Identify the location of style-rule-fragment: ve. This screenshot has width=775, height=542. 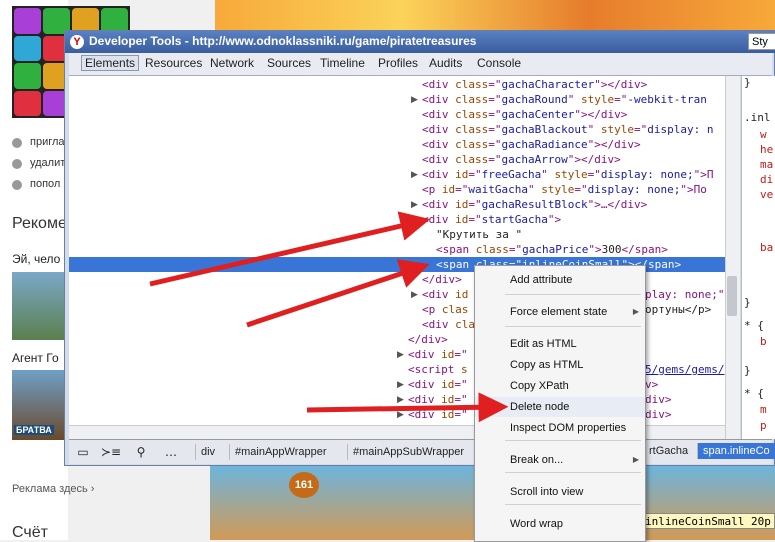
(767, 194).